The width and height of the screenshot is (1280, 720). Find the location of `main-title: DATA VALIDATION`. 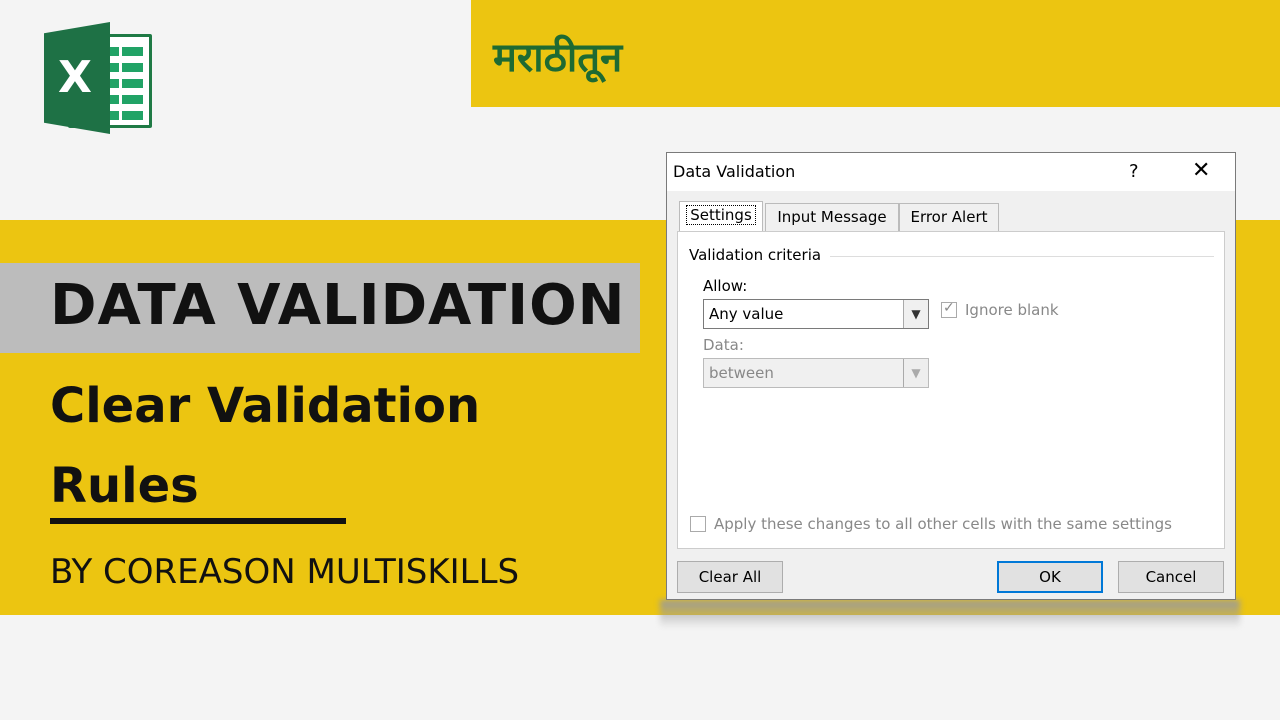

main-title: DATA VALIDATION is located at coordinates (338, 305).